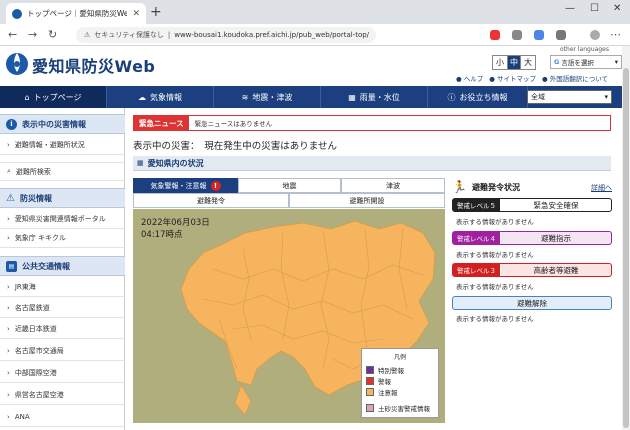 The height and width of the screenshot is (430, 630). I want to click on collections-icon, so click(539, 35).